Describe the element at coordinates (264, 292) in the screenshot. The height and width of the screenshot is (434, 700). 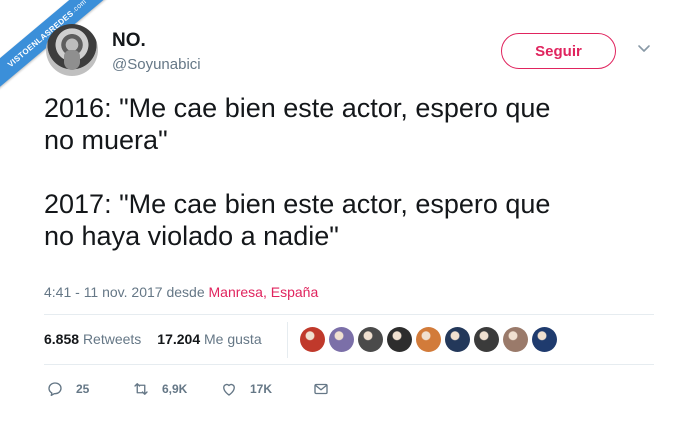
I see `tweet-location: Manresa, España` at that location.